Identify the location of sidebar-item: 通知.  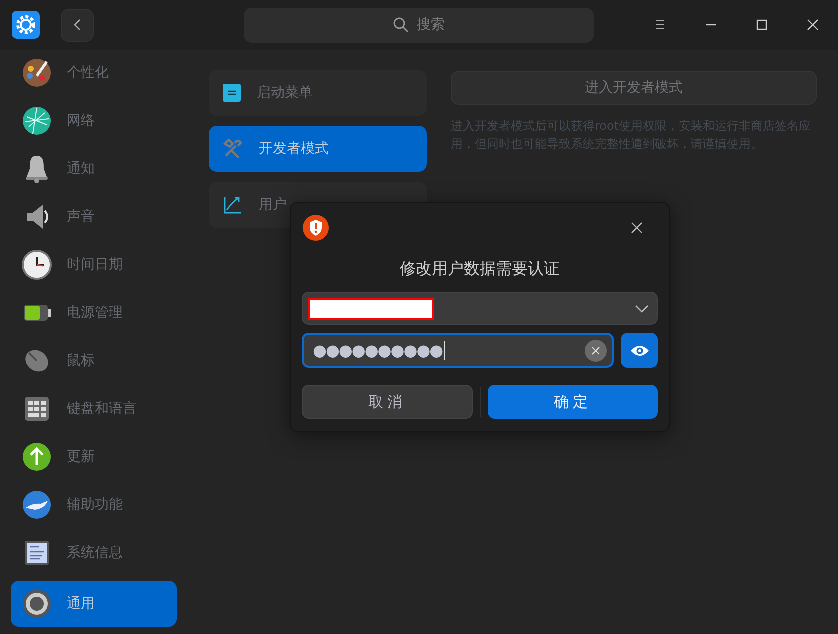
(94, 169).